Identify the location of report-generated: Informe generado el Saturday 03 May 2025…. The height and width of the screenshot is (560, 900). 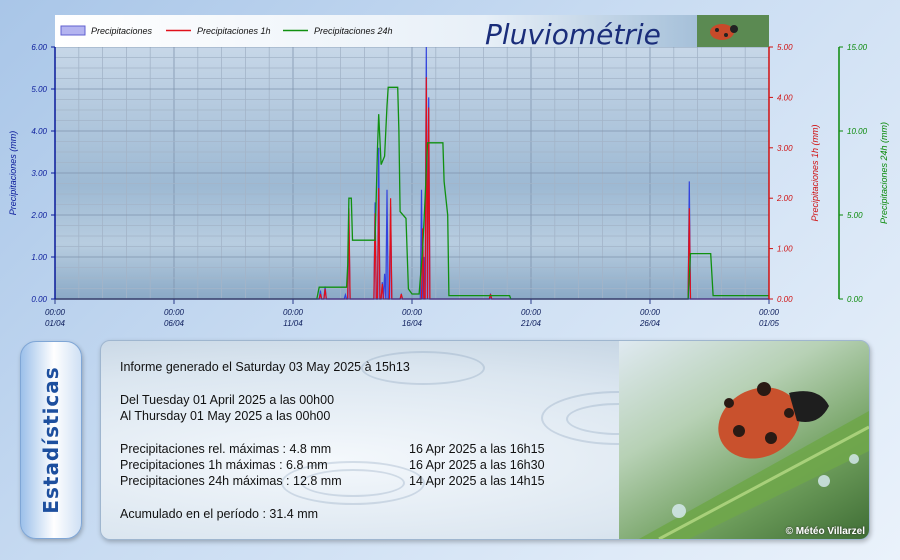
(265, 367).